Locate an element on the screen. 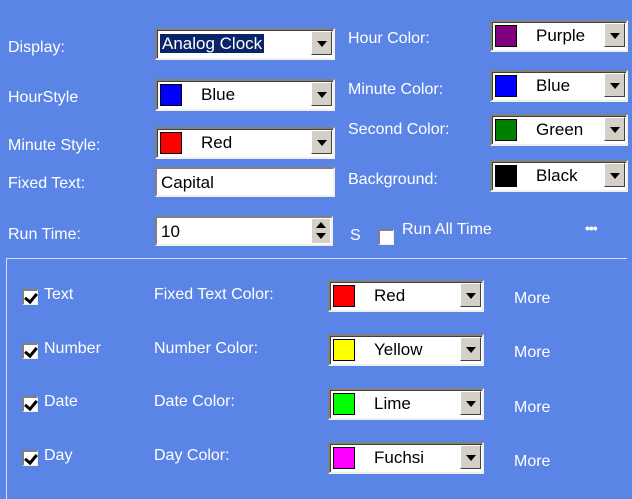 This screenshot has width=632, height=499. secondcolor-label: Second Color: is located at coordinates (399, 129).